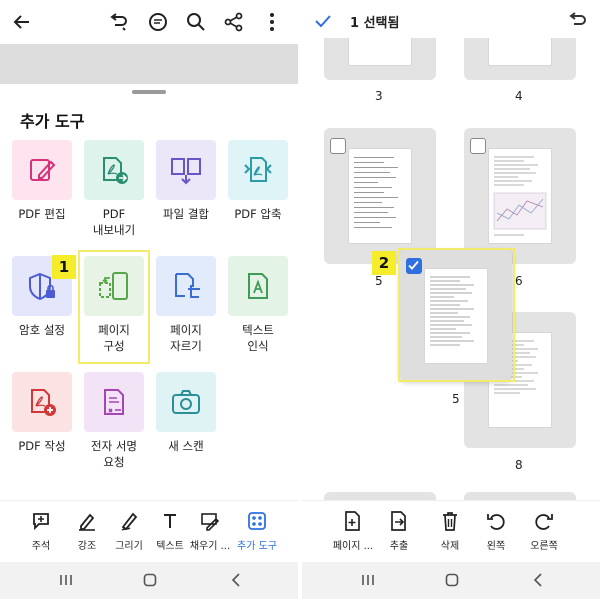 The width and height of the screenshot is (600, 599). Describe the element at coordinates (496, 521) in the screenshot. I see `rotate-left-icon` at that location.